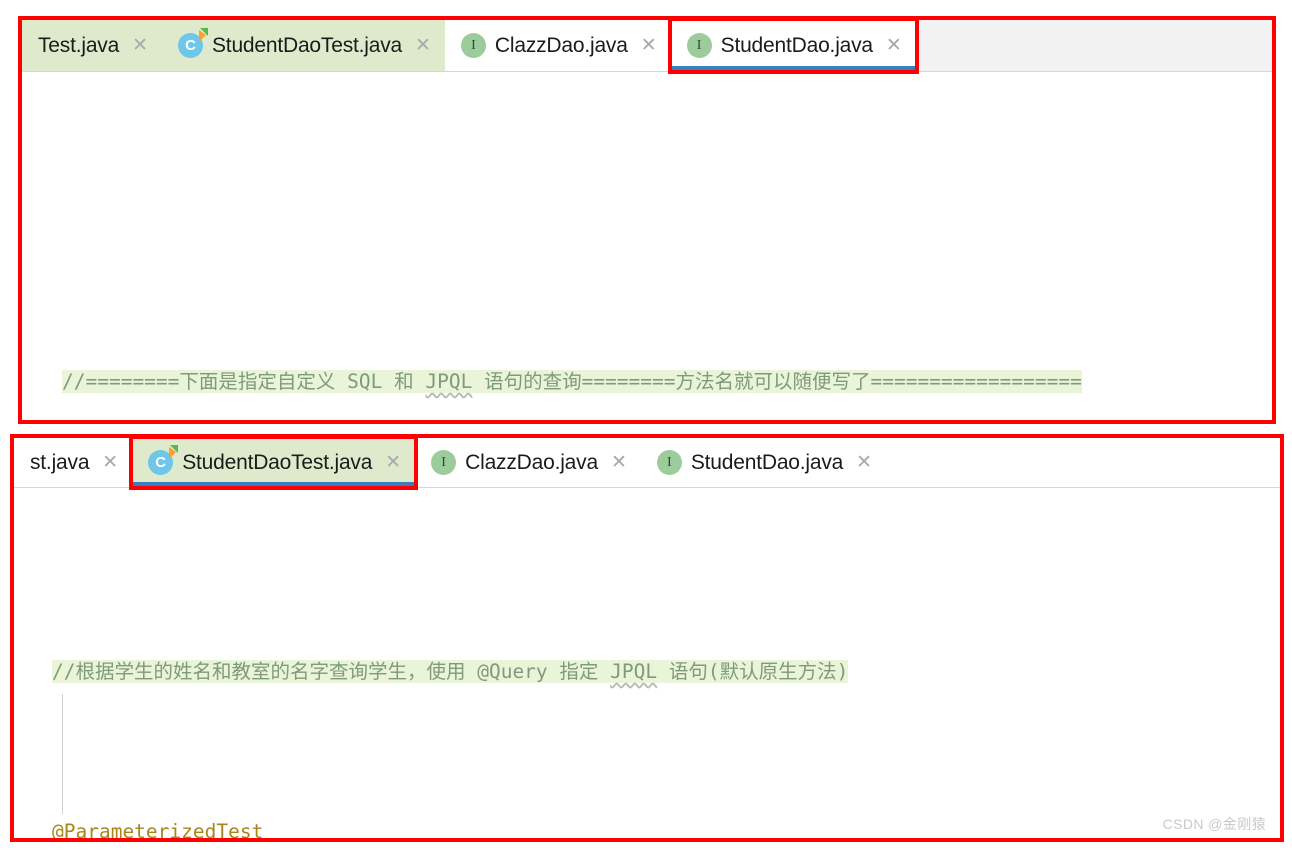  What do you see at coordinates (666, 827) in the screenshot?
I see `code-line-parameterized-test: @ParameterizedTest` at bounding box center [666, 827].